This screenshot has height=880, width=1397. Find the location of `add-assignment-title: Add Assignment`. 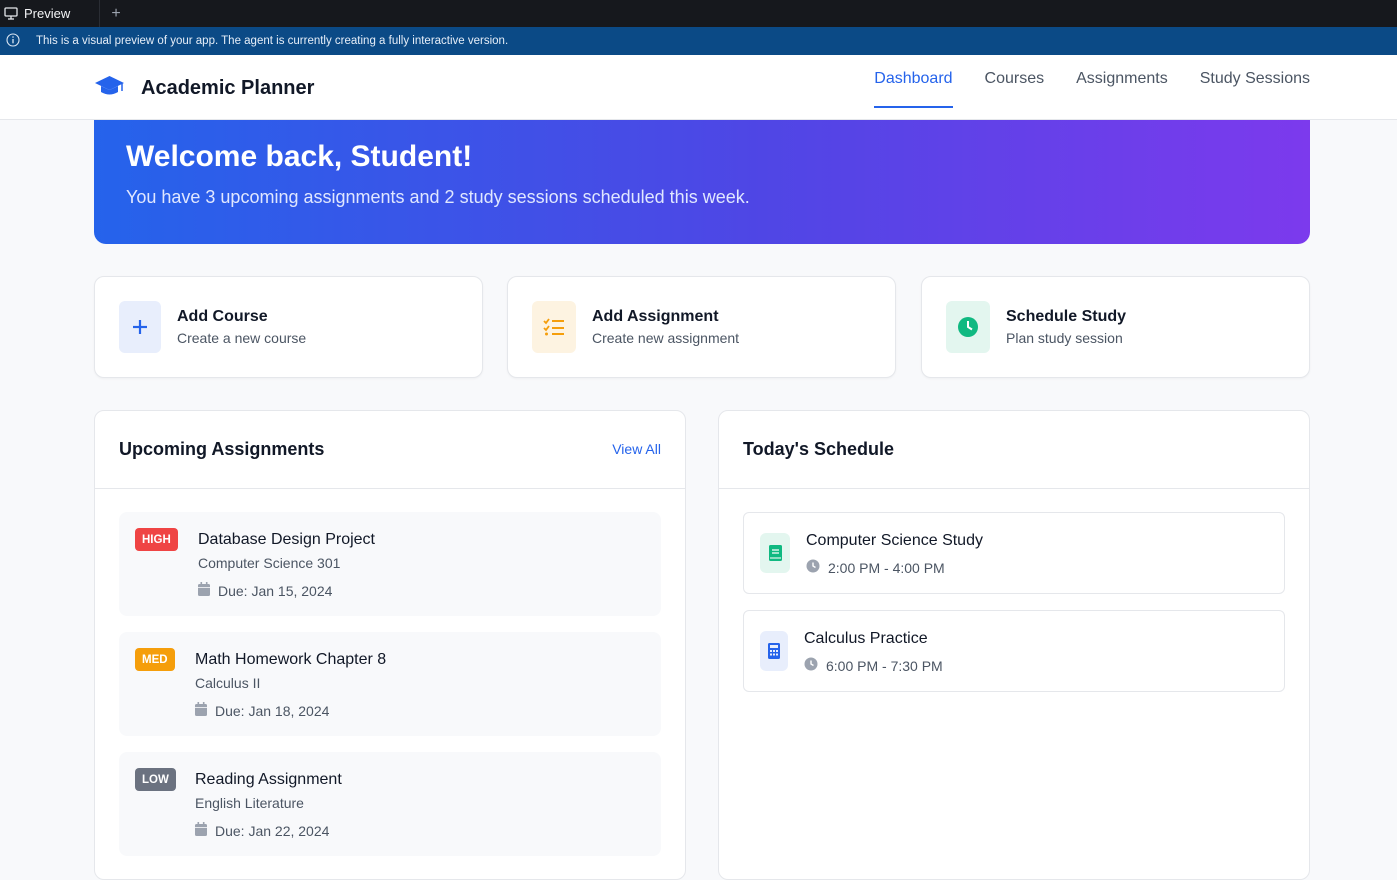

add-assignment-title: Add Assignment is located at coordinates (655, 316).